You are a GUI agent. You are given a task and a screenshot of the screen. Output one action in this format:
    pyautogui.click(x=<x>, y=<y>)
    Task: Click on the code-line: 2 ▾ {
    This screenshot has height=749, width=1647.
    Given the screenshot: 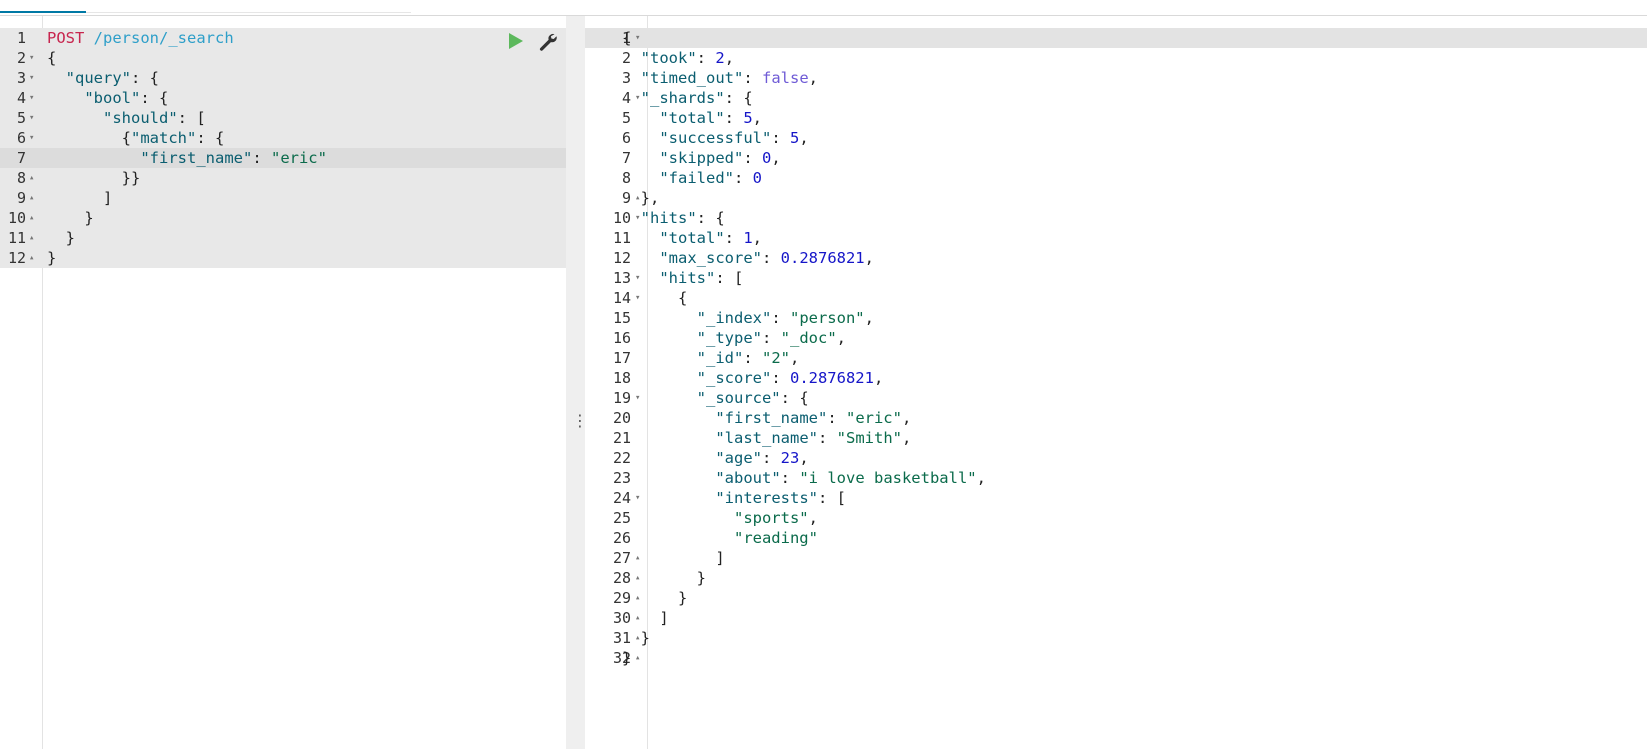 What is the action you would take?
    pyautogui.click(x=283, y=58)
    